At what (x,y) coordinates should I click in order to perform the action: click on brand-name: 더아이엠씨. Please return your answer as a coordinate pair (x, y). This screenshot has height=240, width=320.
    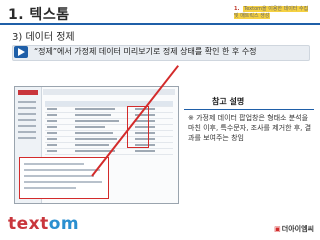
    Looking at the image, I should click on (297, 229).